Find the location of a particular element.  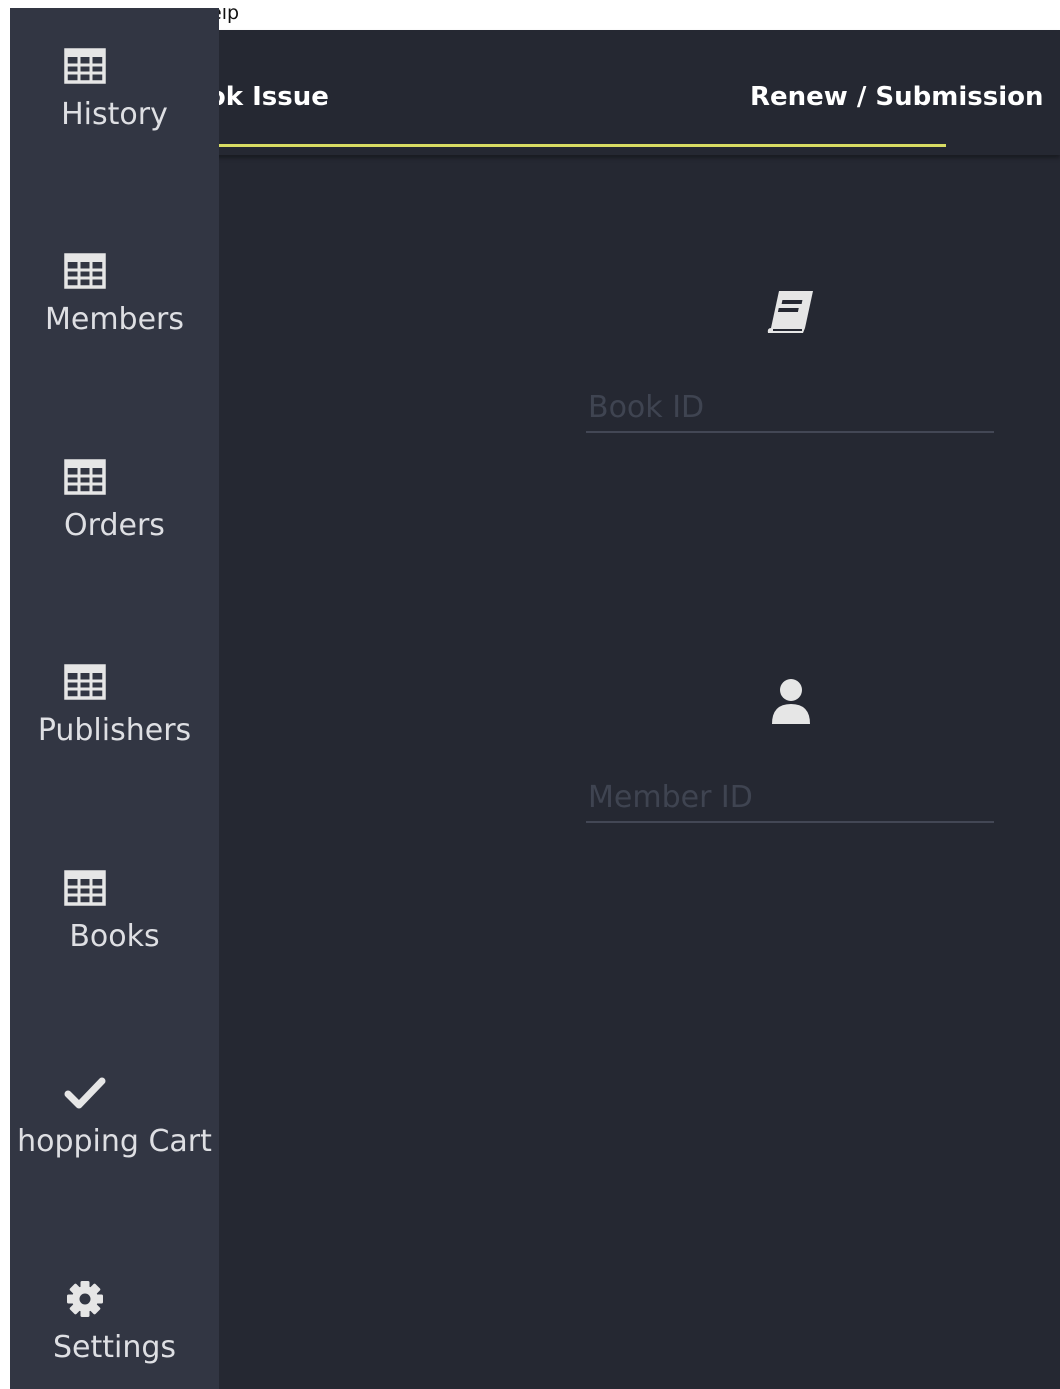

tab-renew-submission: Renew / Submission is located at coordinates (897, 97).